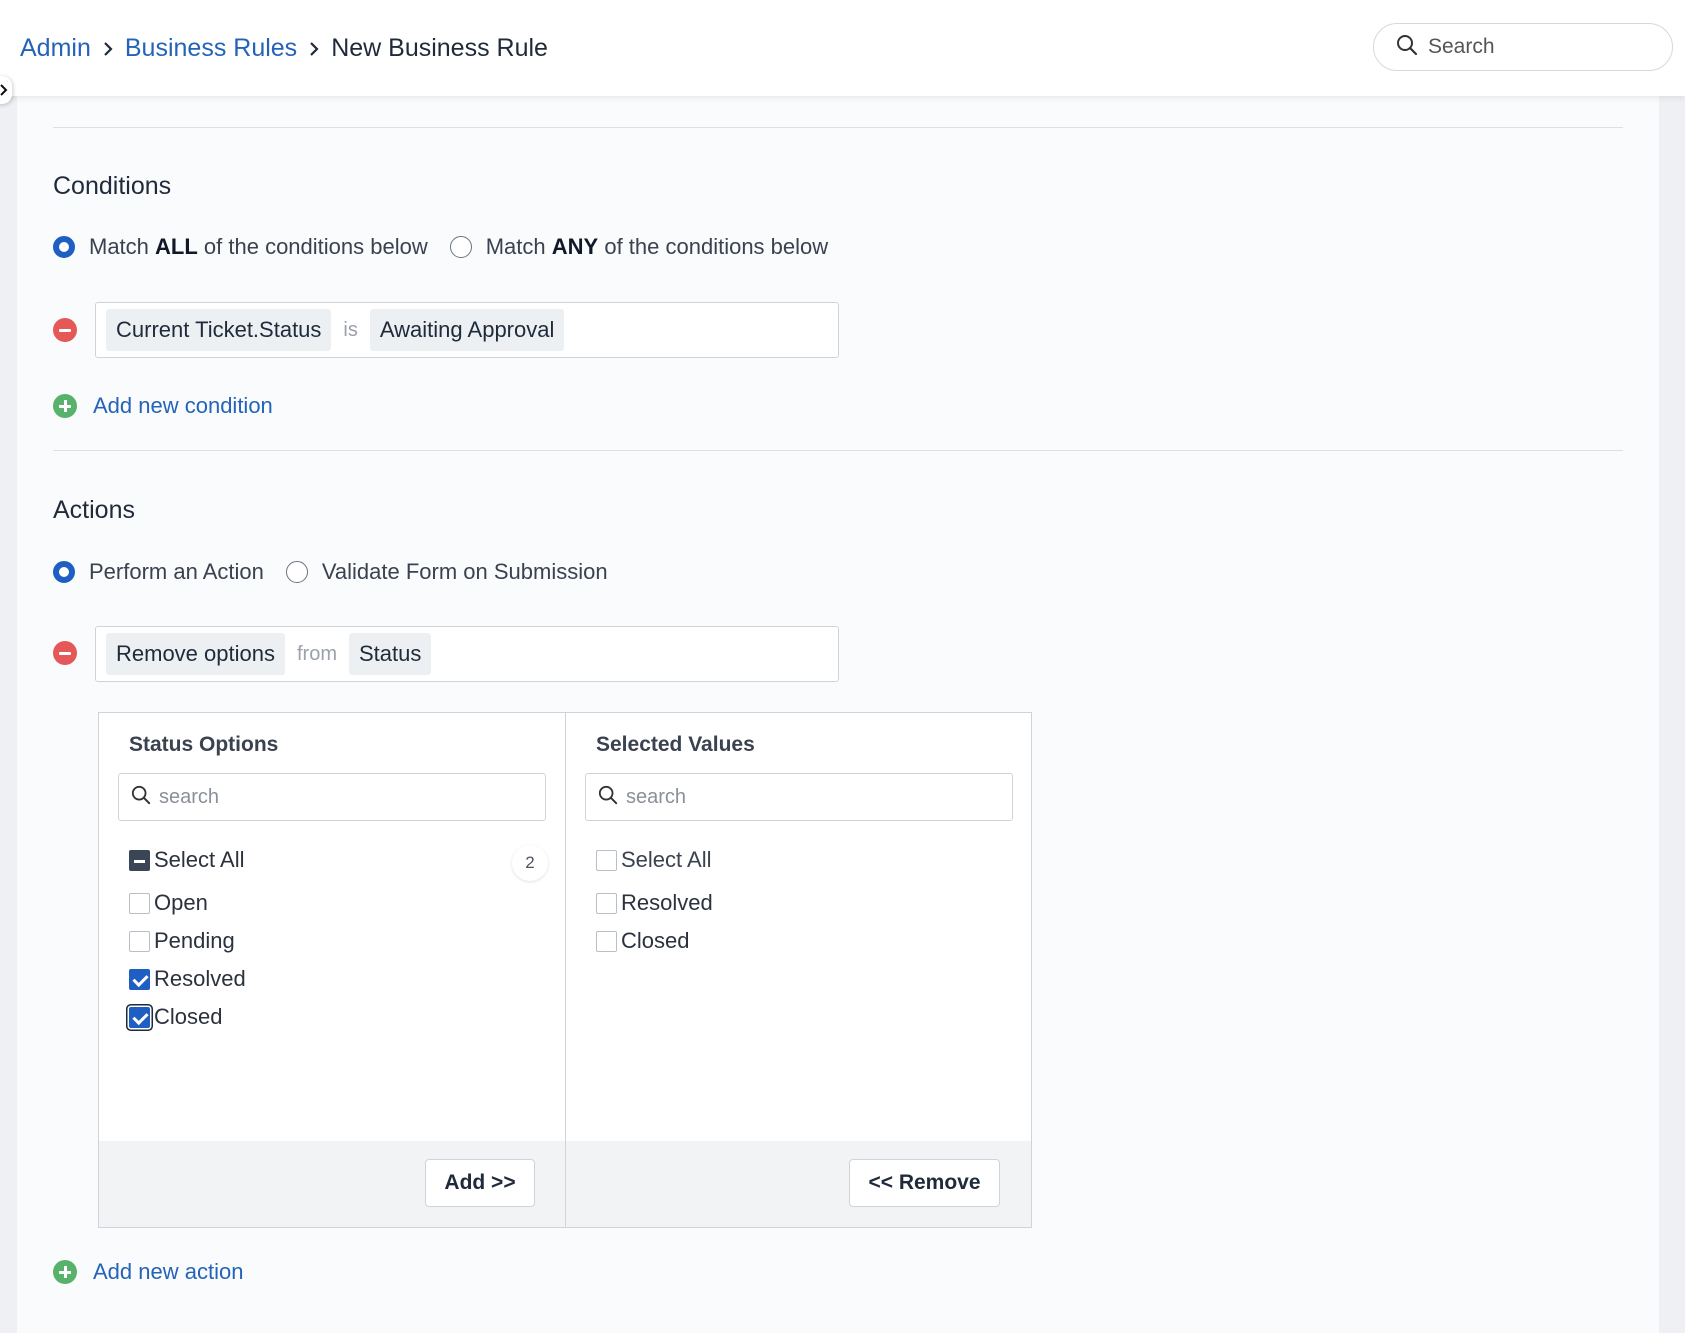  I want to click on value-label: Closed, so click(655, 940).